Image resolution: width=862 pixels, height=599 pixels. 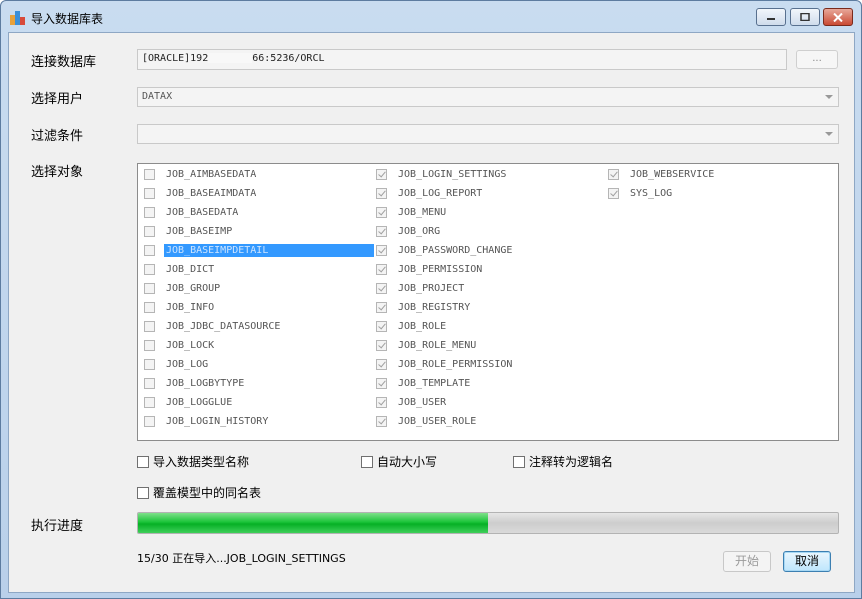 I want to click on object-item: JOB_DICT, so click(x=180, y=269).